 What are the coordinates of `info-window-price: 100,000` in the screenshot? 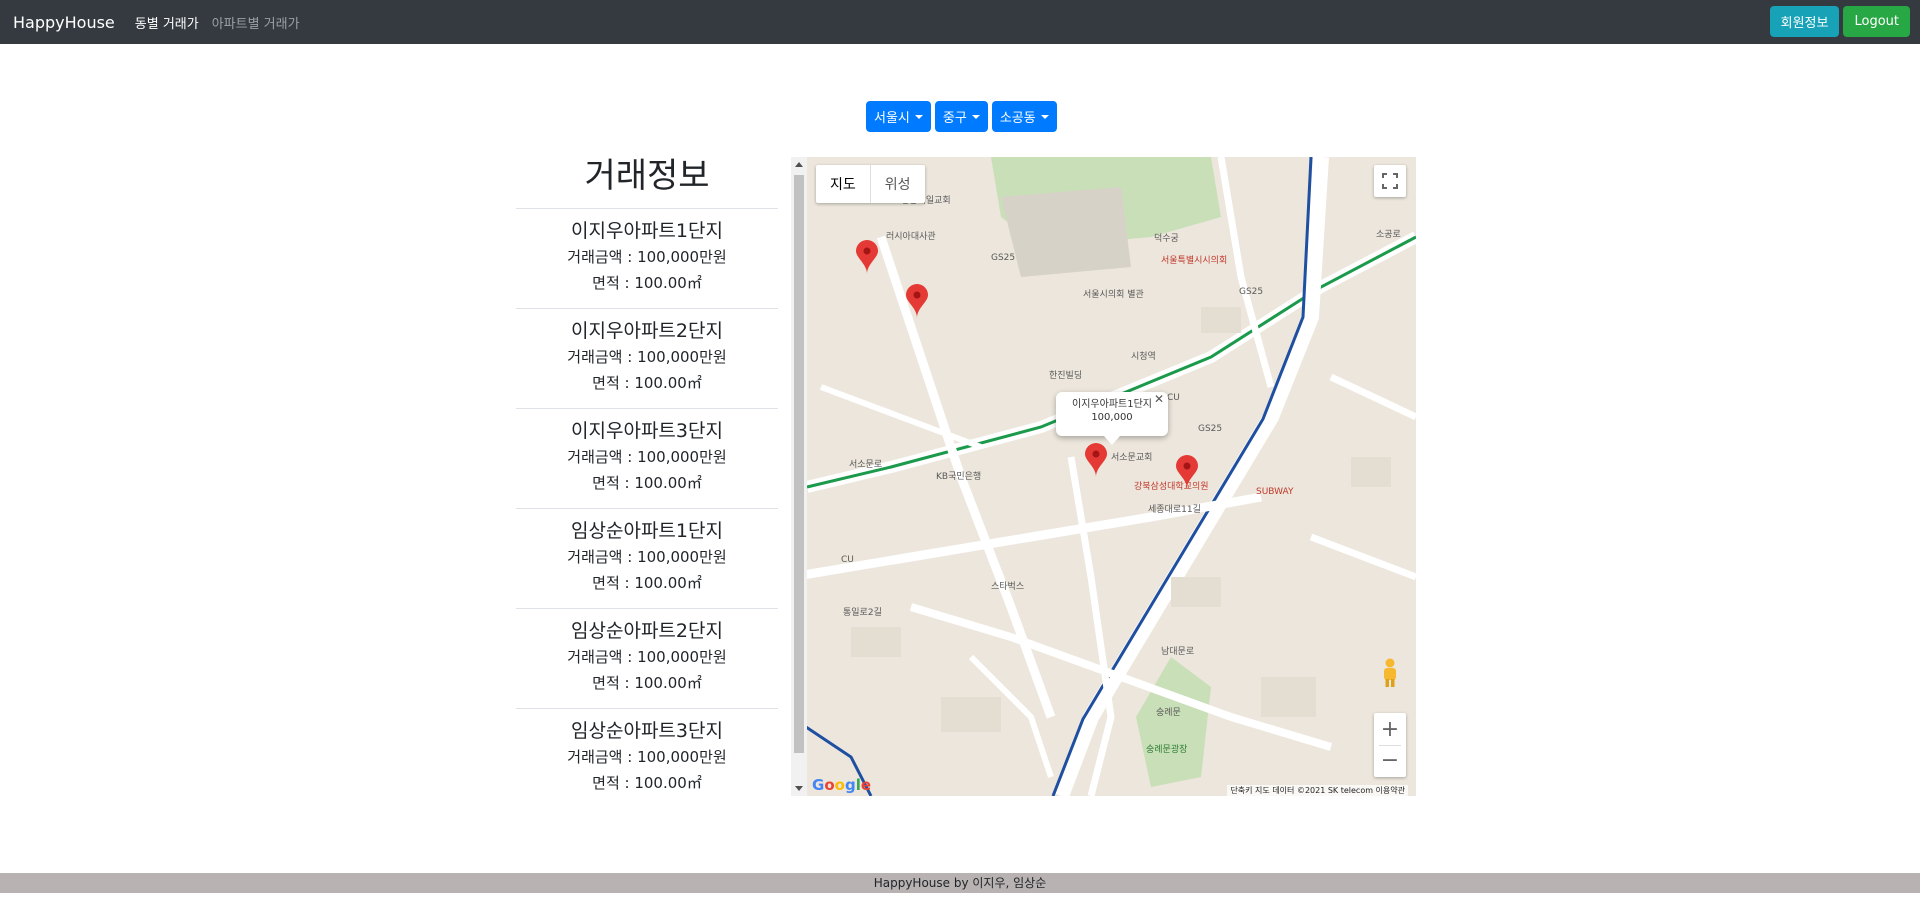 It's located at (1112, 417).